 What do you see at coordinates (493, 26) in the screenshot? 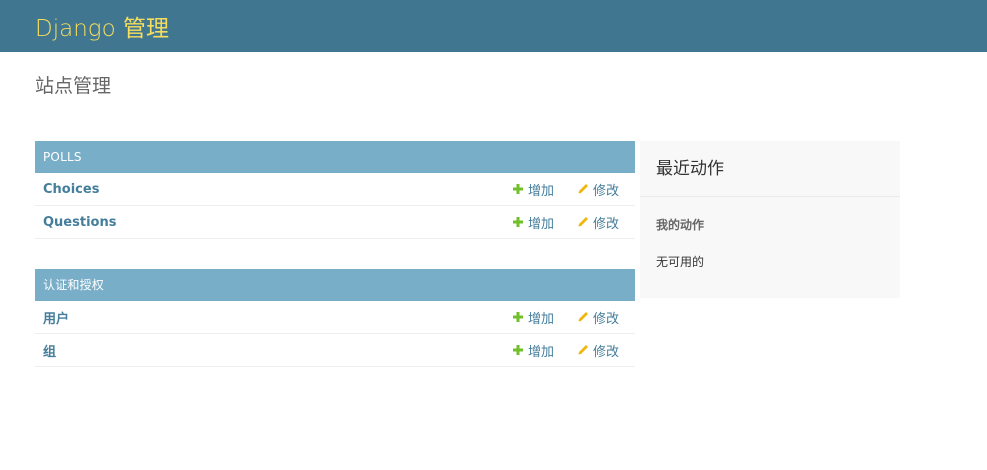
I see `header-bar: Django 管理` at bounding box center [493, 26].